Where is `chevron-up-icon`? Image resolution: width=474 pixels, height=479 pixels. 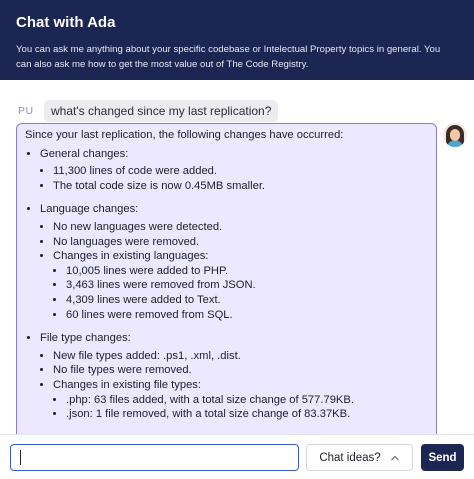 chevron-up-icon is located at coordinates (394, 457).